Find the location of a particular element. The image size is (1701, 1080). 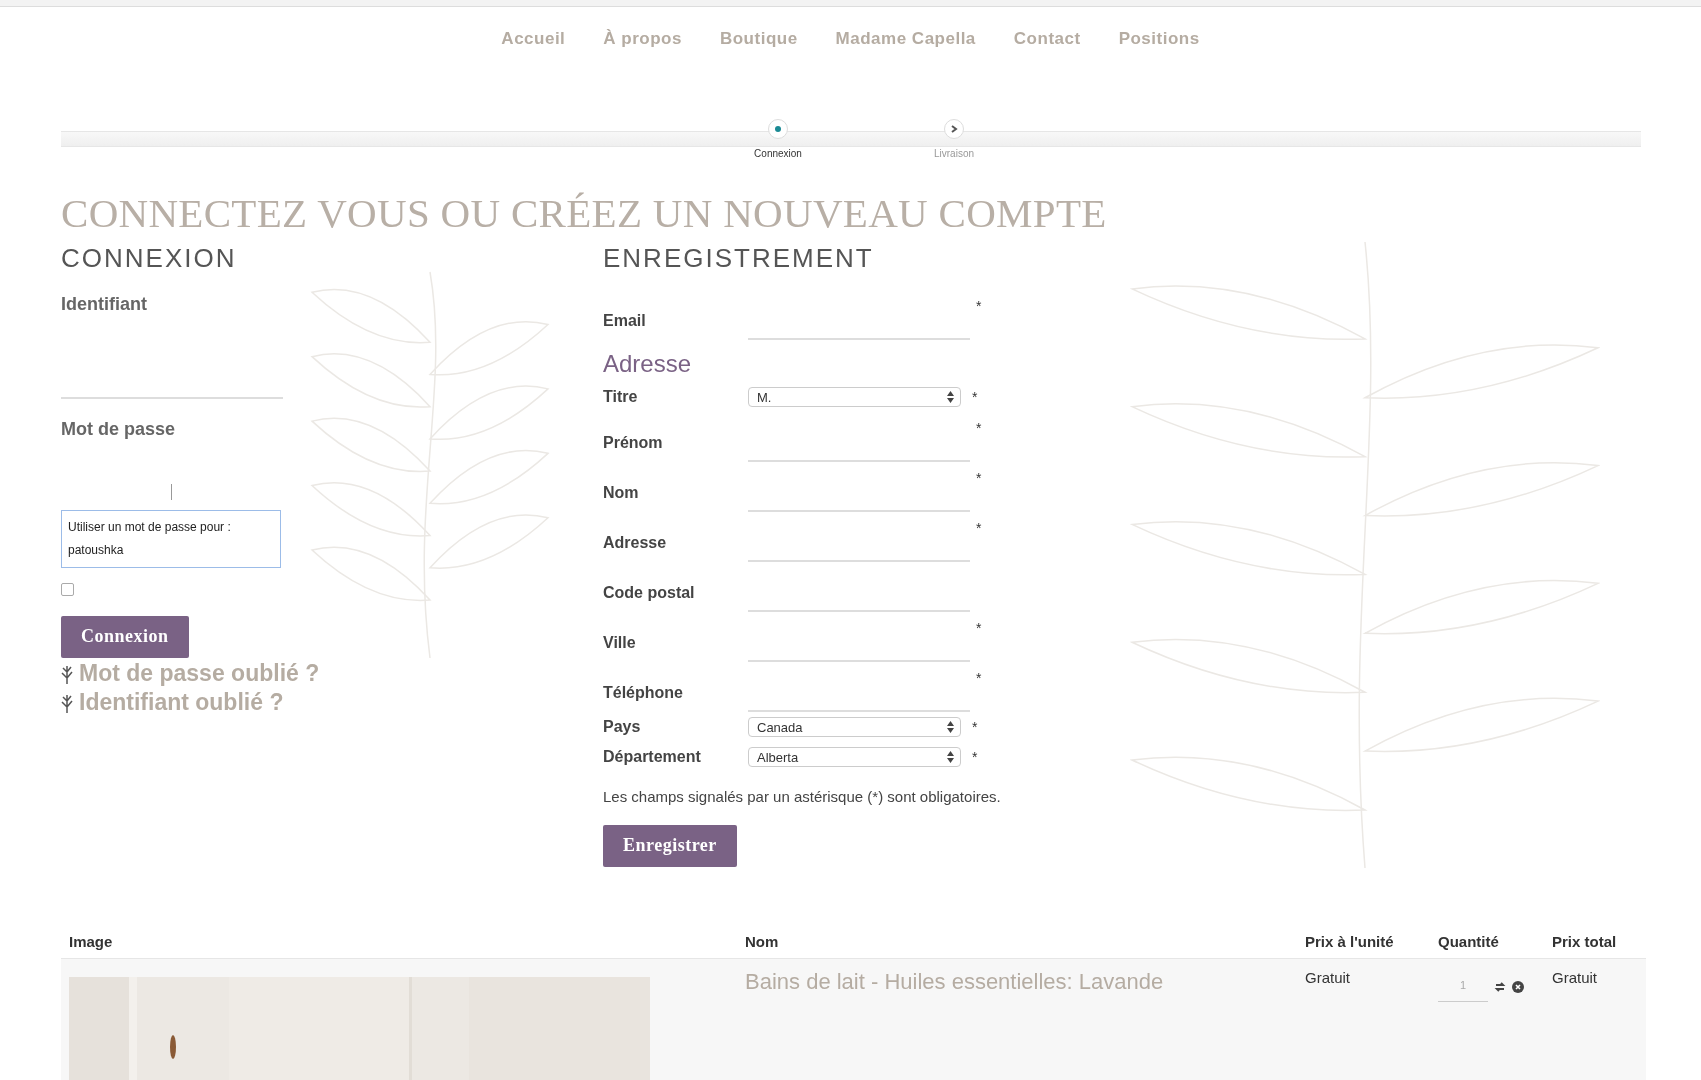

select-field: Canada is located at coordinates (854, 727).